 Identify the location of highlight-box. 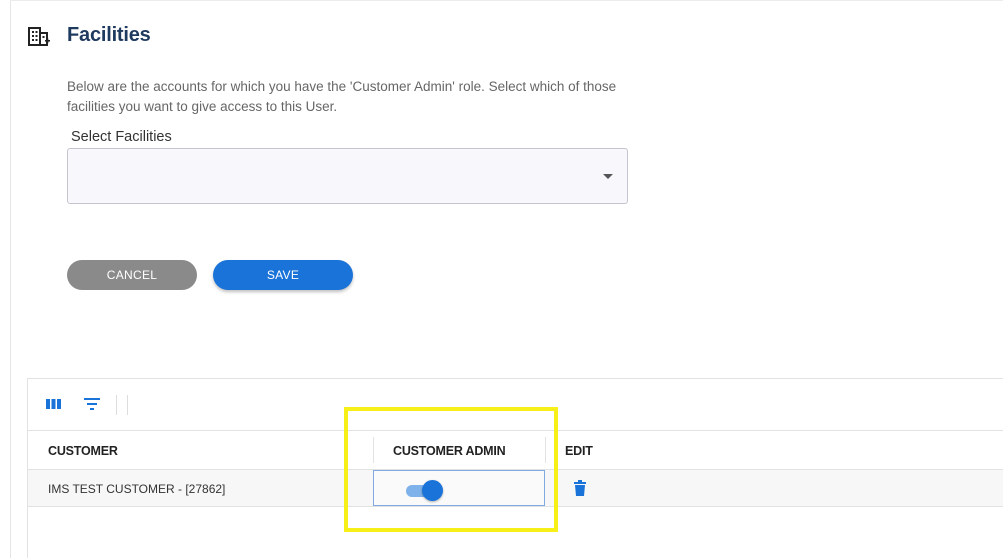
(451, 469).